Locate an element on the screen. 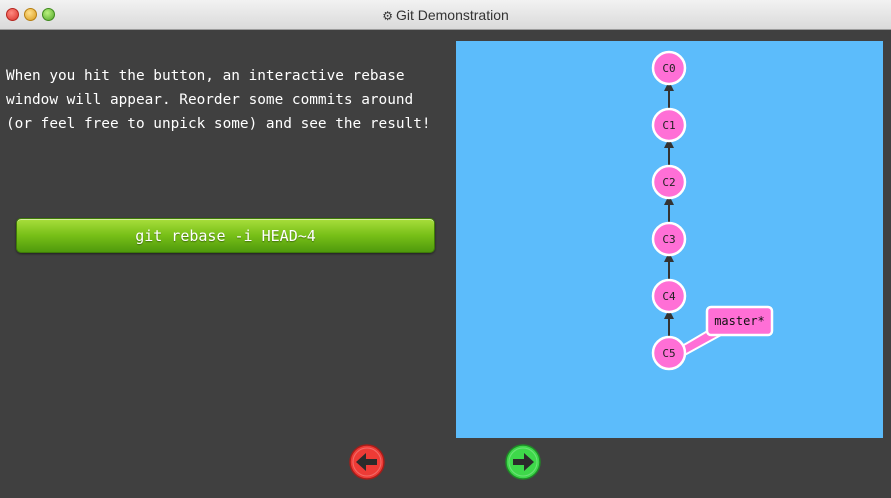 The height and width of the screenshot is (498, 891). commit-node-c2: C2 is located at coordinates (669, 182).